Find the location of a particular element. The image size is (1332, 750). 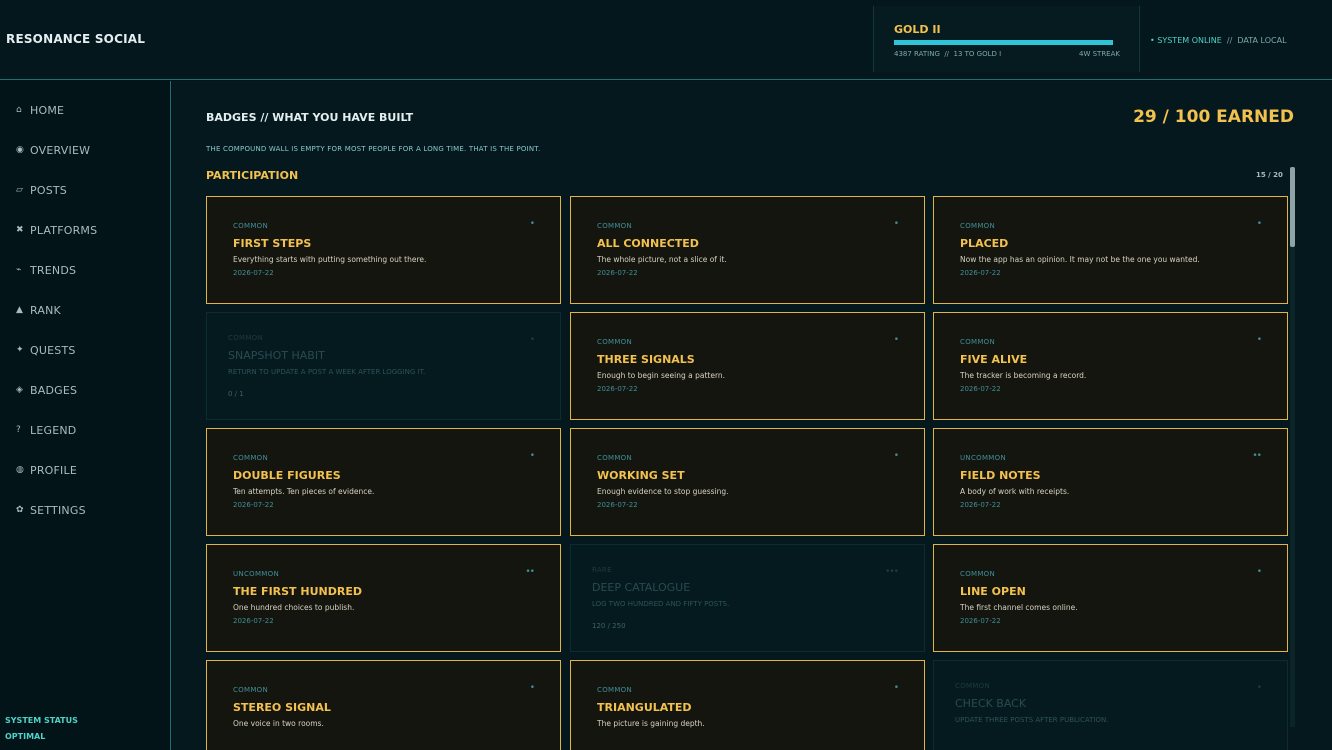

system-status-label: SYSTEM STATUS is located at coordinates (41, 720).